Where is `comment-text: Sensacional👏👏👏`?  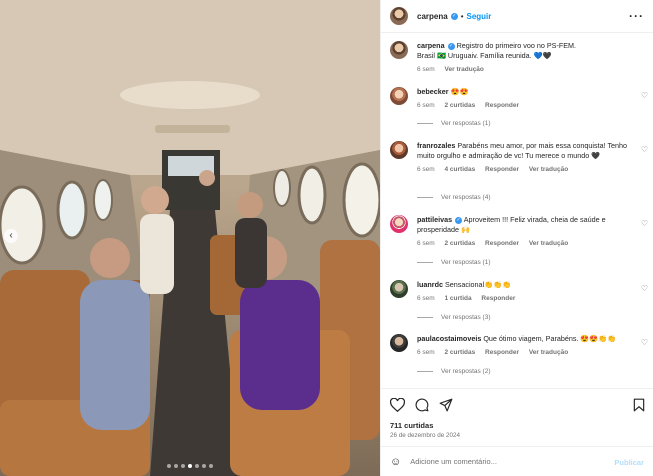 comment-text: Sensacional👏👏👏 is located at coordinates (477, 284).